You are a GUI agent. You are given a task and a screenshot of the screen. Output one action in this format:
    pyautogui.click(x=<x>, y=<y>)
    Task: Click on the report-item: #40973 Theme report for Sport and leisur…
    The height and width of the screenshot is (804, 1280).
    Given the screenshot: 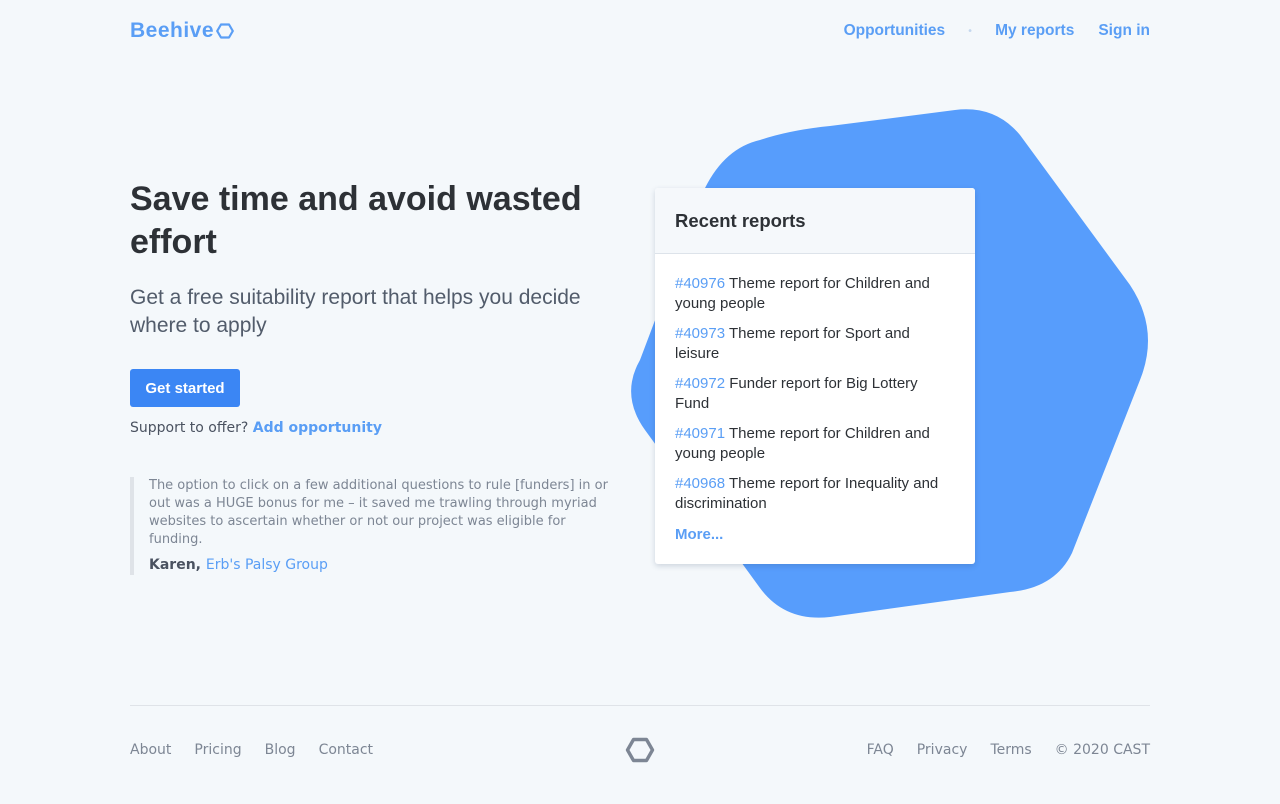 What is the action you would take?
    pyautogui.click(x=815, y=344)
    